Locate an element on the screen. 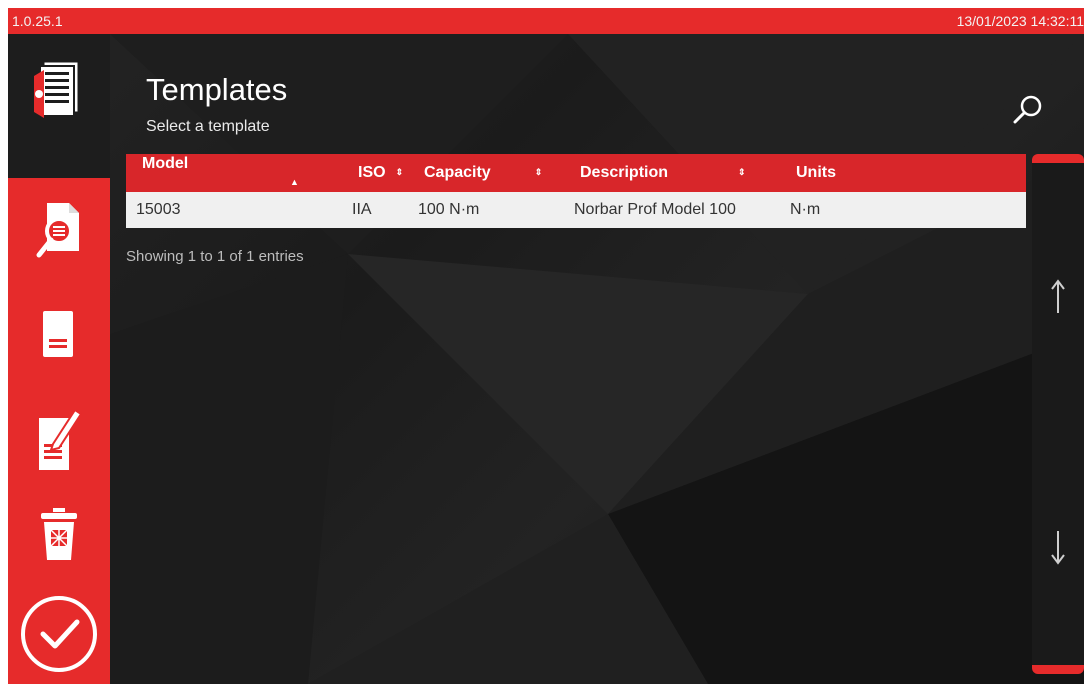  sort-asc-icon: ▲ is located at coordinates (294, 181).